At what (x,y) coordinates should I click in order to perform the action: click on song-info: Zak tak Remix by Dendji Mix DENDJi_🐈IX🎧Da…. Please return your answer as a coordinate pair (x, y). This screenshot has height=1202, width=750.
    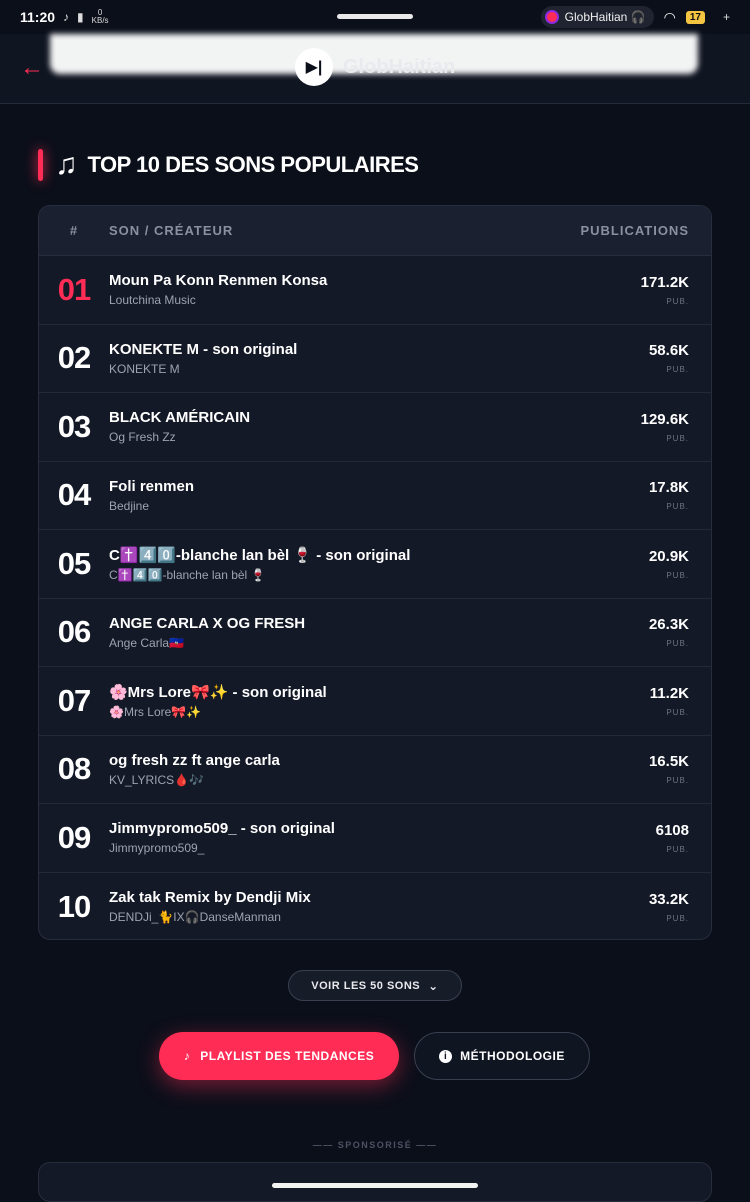
    Looking at the image, I should click on (379, 906).